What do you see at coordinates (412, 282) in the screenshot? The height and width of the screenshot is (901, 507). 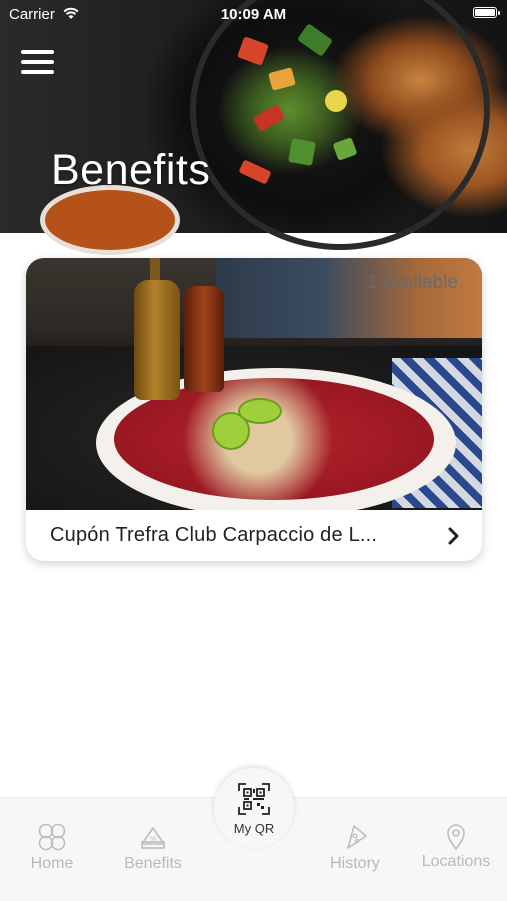 I see `availability-badge: 1 available` at bounding box center [412, 282].